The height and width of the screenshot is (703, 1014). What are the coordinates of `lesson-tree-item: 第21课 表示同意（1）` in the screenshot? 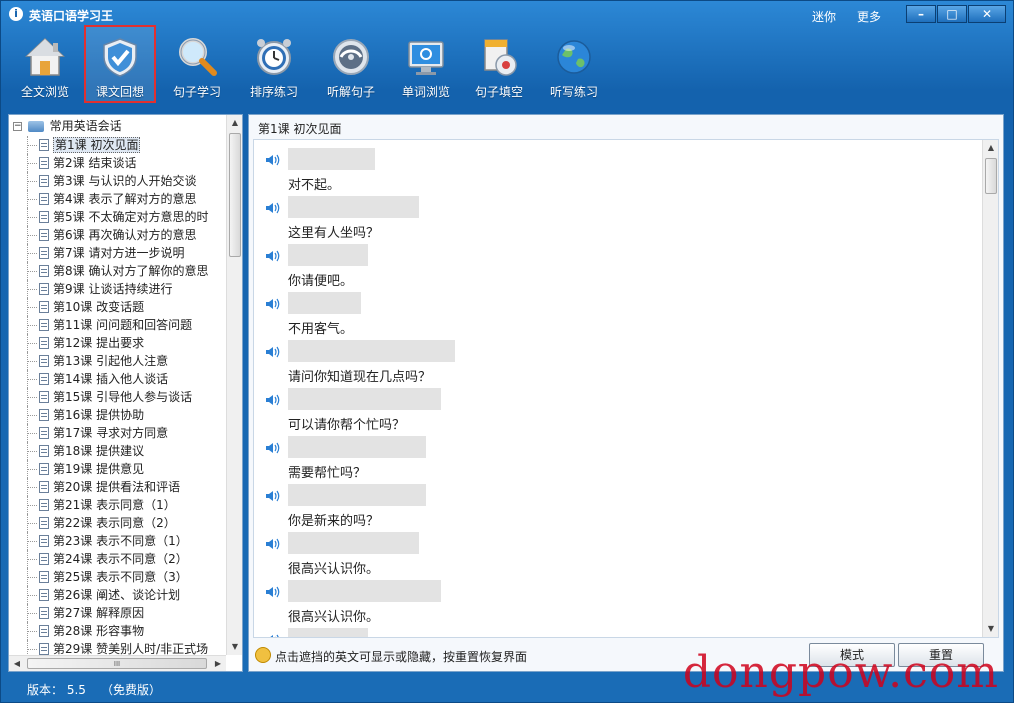 It's located at (118, 505).